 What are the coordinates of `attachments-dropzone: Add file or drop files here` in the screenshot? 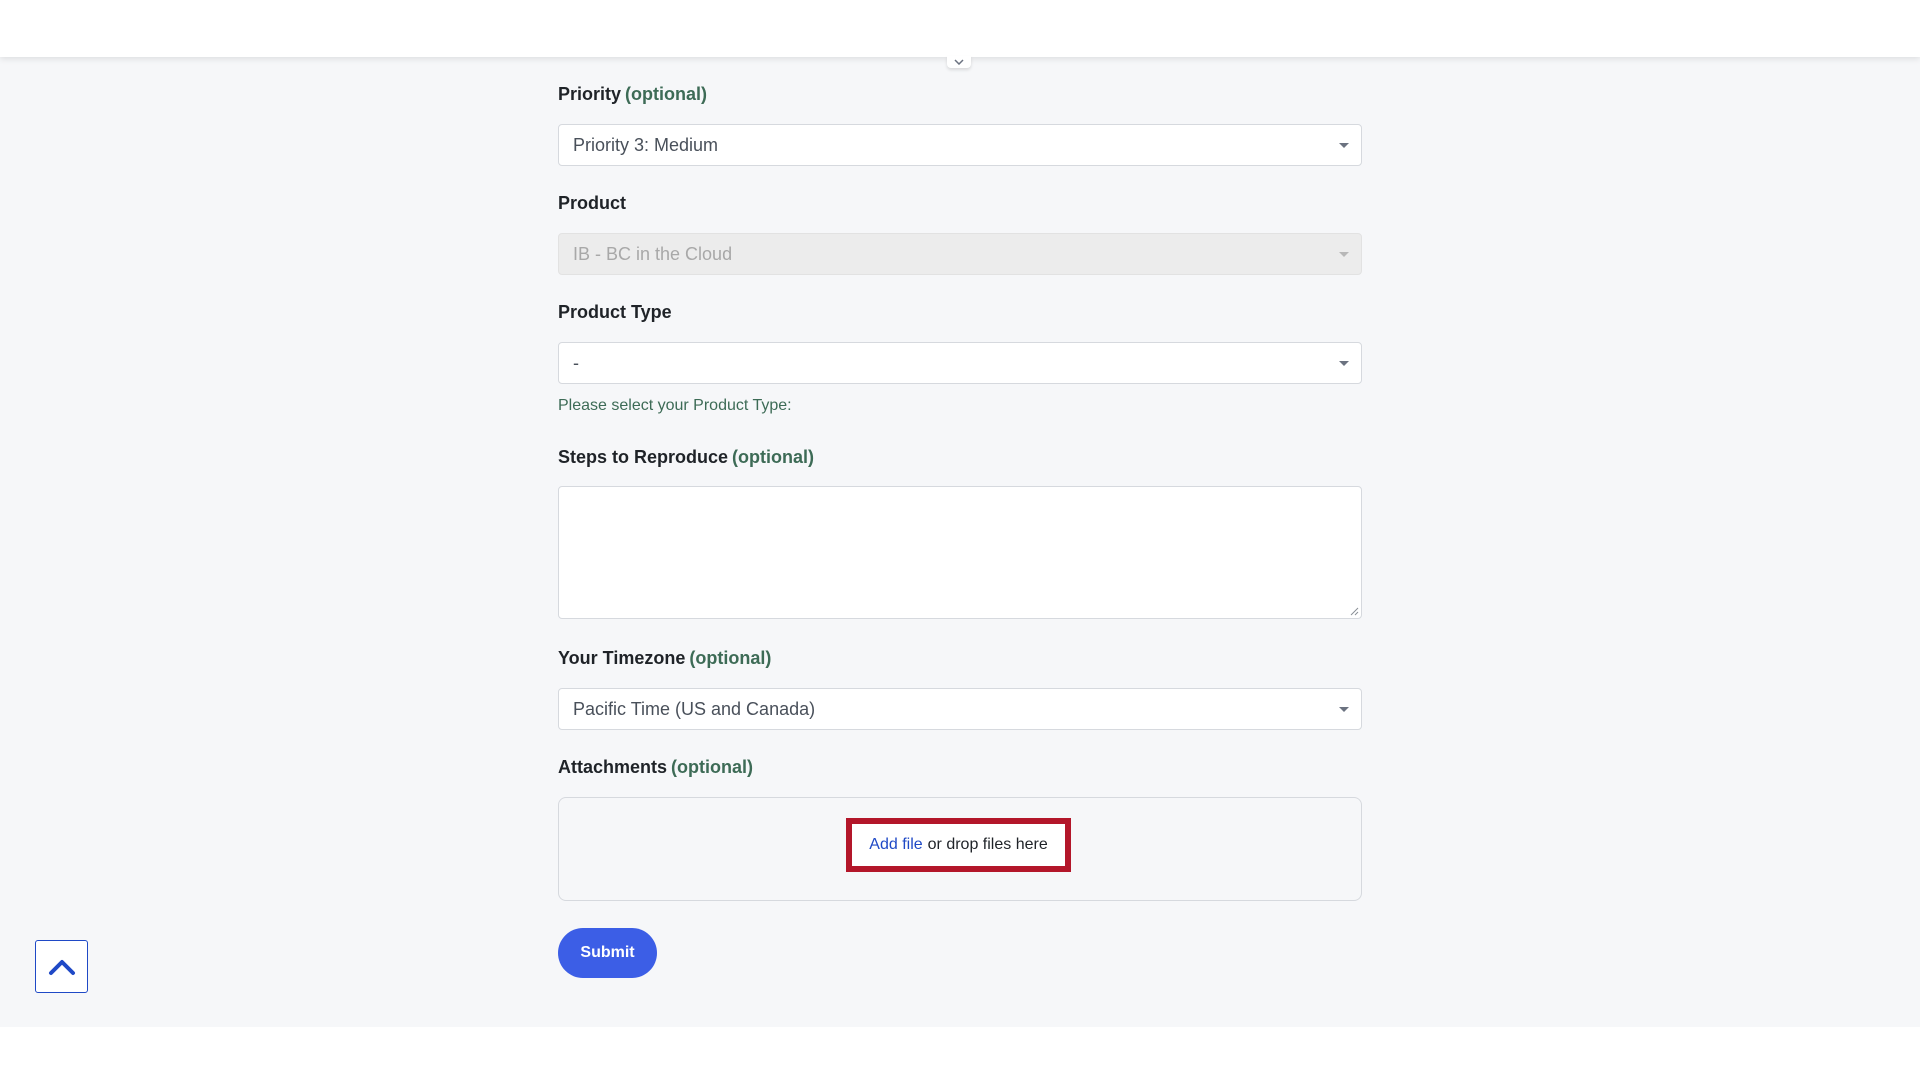 It's located at (960, 849).